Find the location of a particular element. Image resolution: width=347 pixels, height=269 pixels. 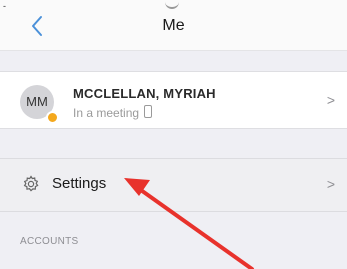

section-header-accounts: ACCOUNTS is located at coordinates (49, 241).